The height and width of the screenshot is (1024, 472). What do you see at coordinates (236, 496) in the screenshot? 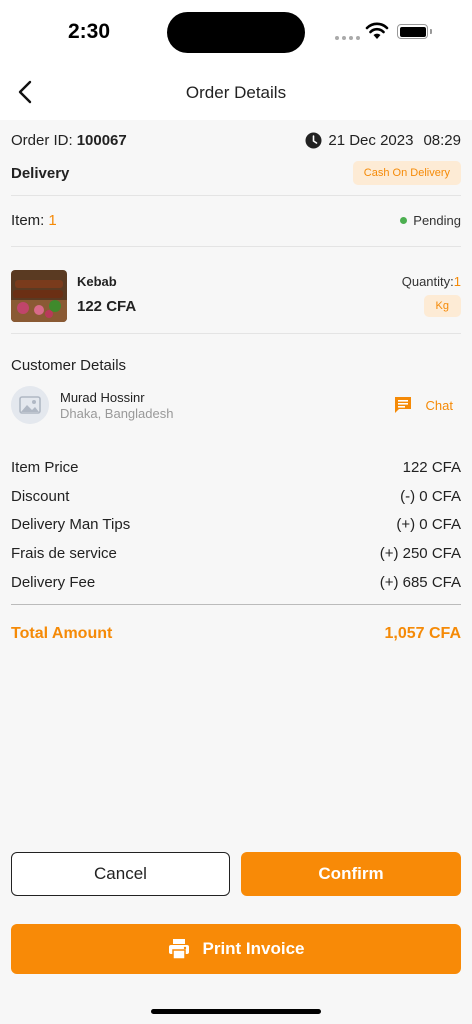
I see `price-row-discount: Discount (-) 0 CFA` at bounding box center [236, 496].